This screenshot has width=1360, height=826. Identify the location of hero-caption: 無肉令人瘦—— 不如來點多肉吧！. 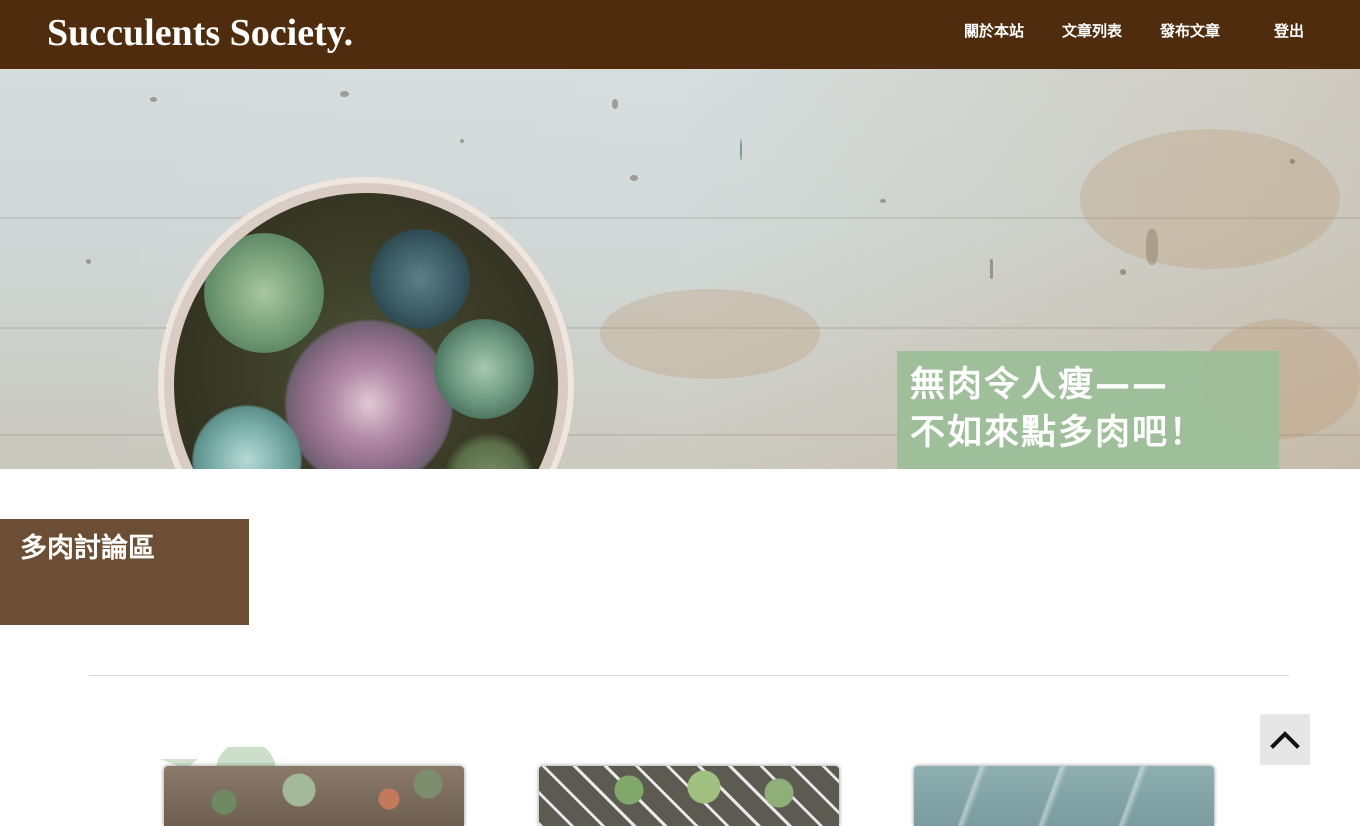
(1088, 410).